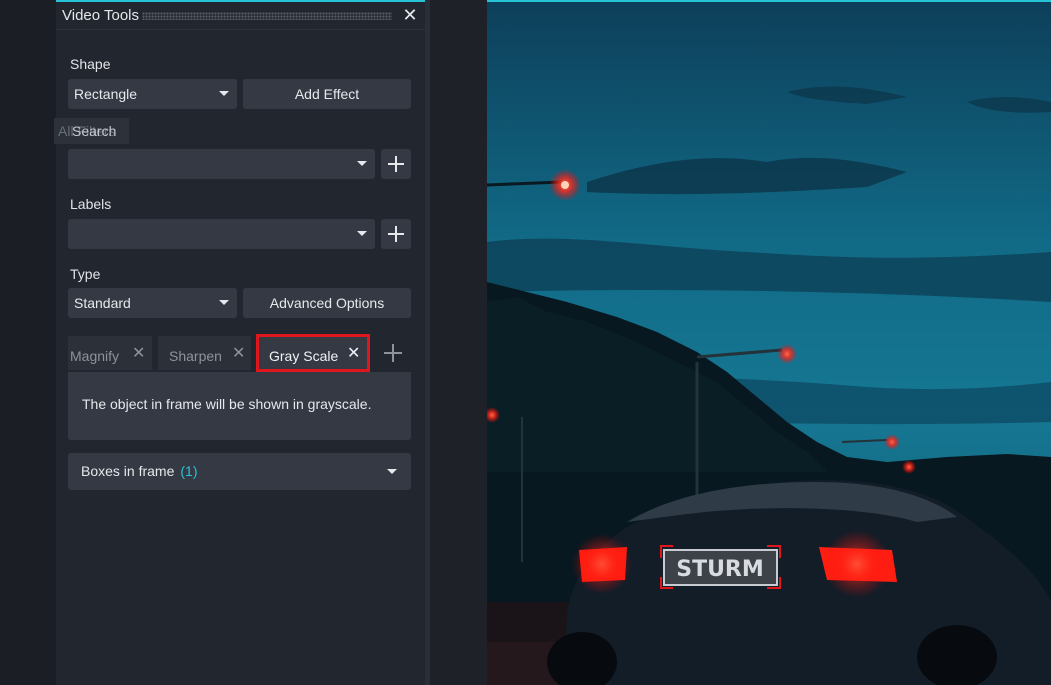  What do you see at coordinates (102, 303) in the screenshot?
I see `type-select-value: Standard` at bounding box center [102, 303].